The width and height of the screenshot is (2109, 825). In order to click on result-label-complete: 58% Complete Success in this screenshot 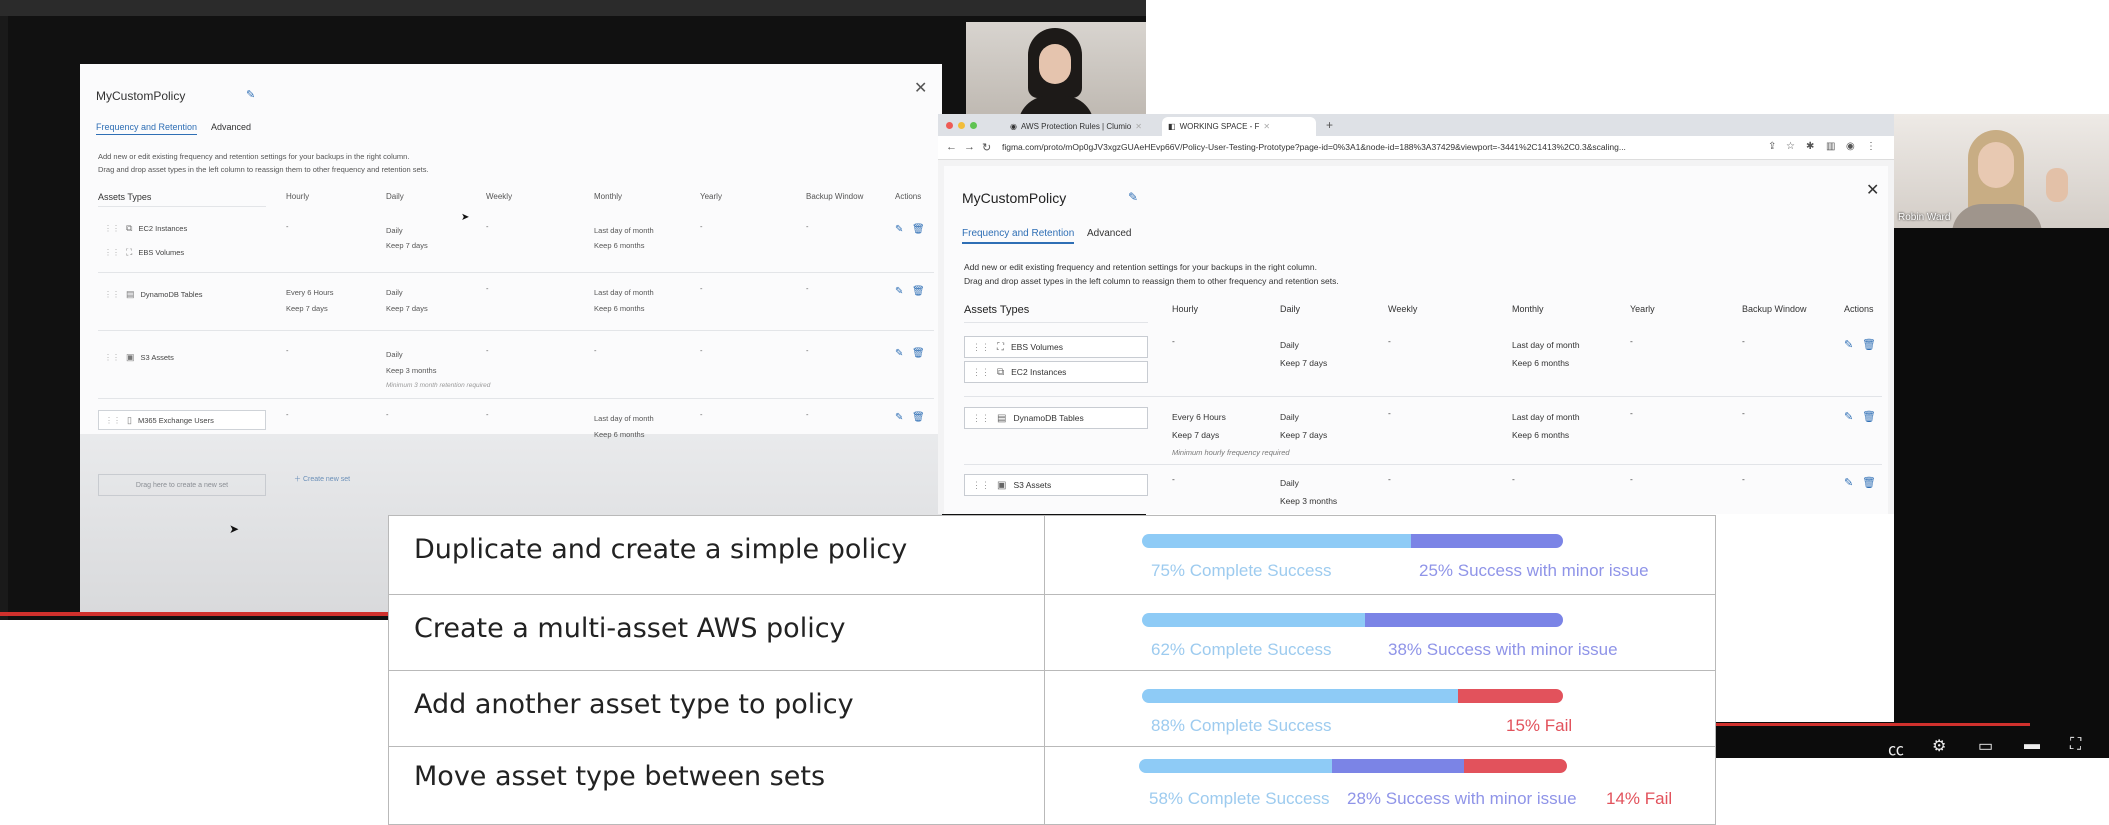, I will do `click(1239, 798)`.